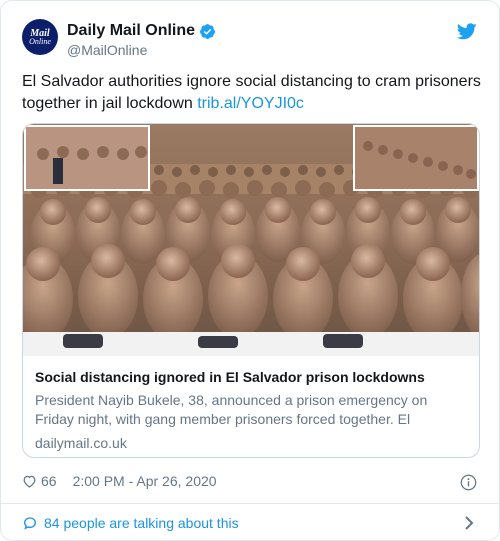 The image size is (500, 541). Describe the element at coordinates (131, 31) in the screenshot. I see `display-name: Daily Mail Online` at that location.